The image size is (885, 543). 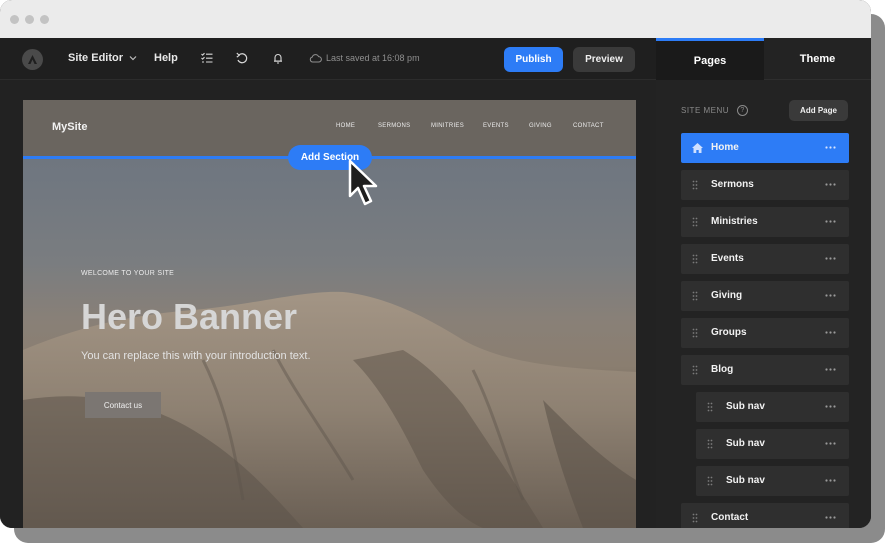 What do you see at coordinates (765, 222) in the screenshot?
I see `page-item-ministries: Ministries` at bounding box center [765, 222].